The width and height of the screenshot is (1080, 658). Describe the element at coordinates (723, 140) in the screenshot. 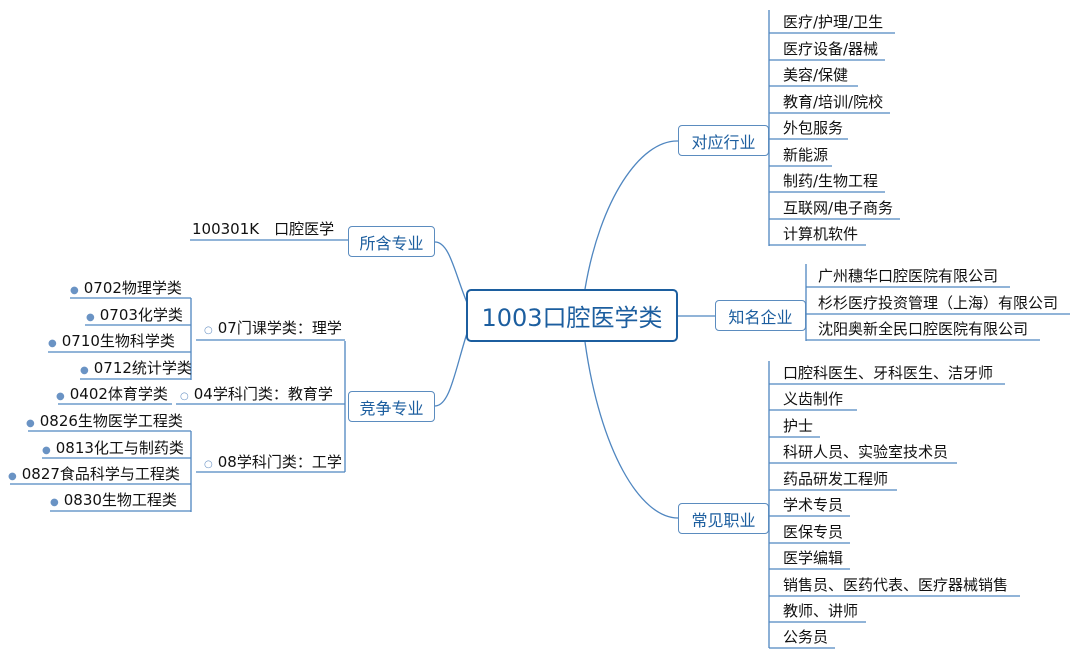

I see `branch-industries: 对应行业` at that location.